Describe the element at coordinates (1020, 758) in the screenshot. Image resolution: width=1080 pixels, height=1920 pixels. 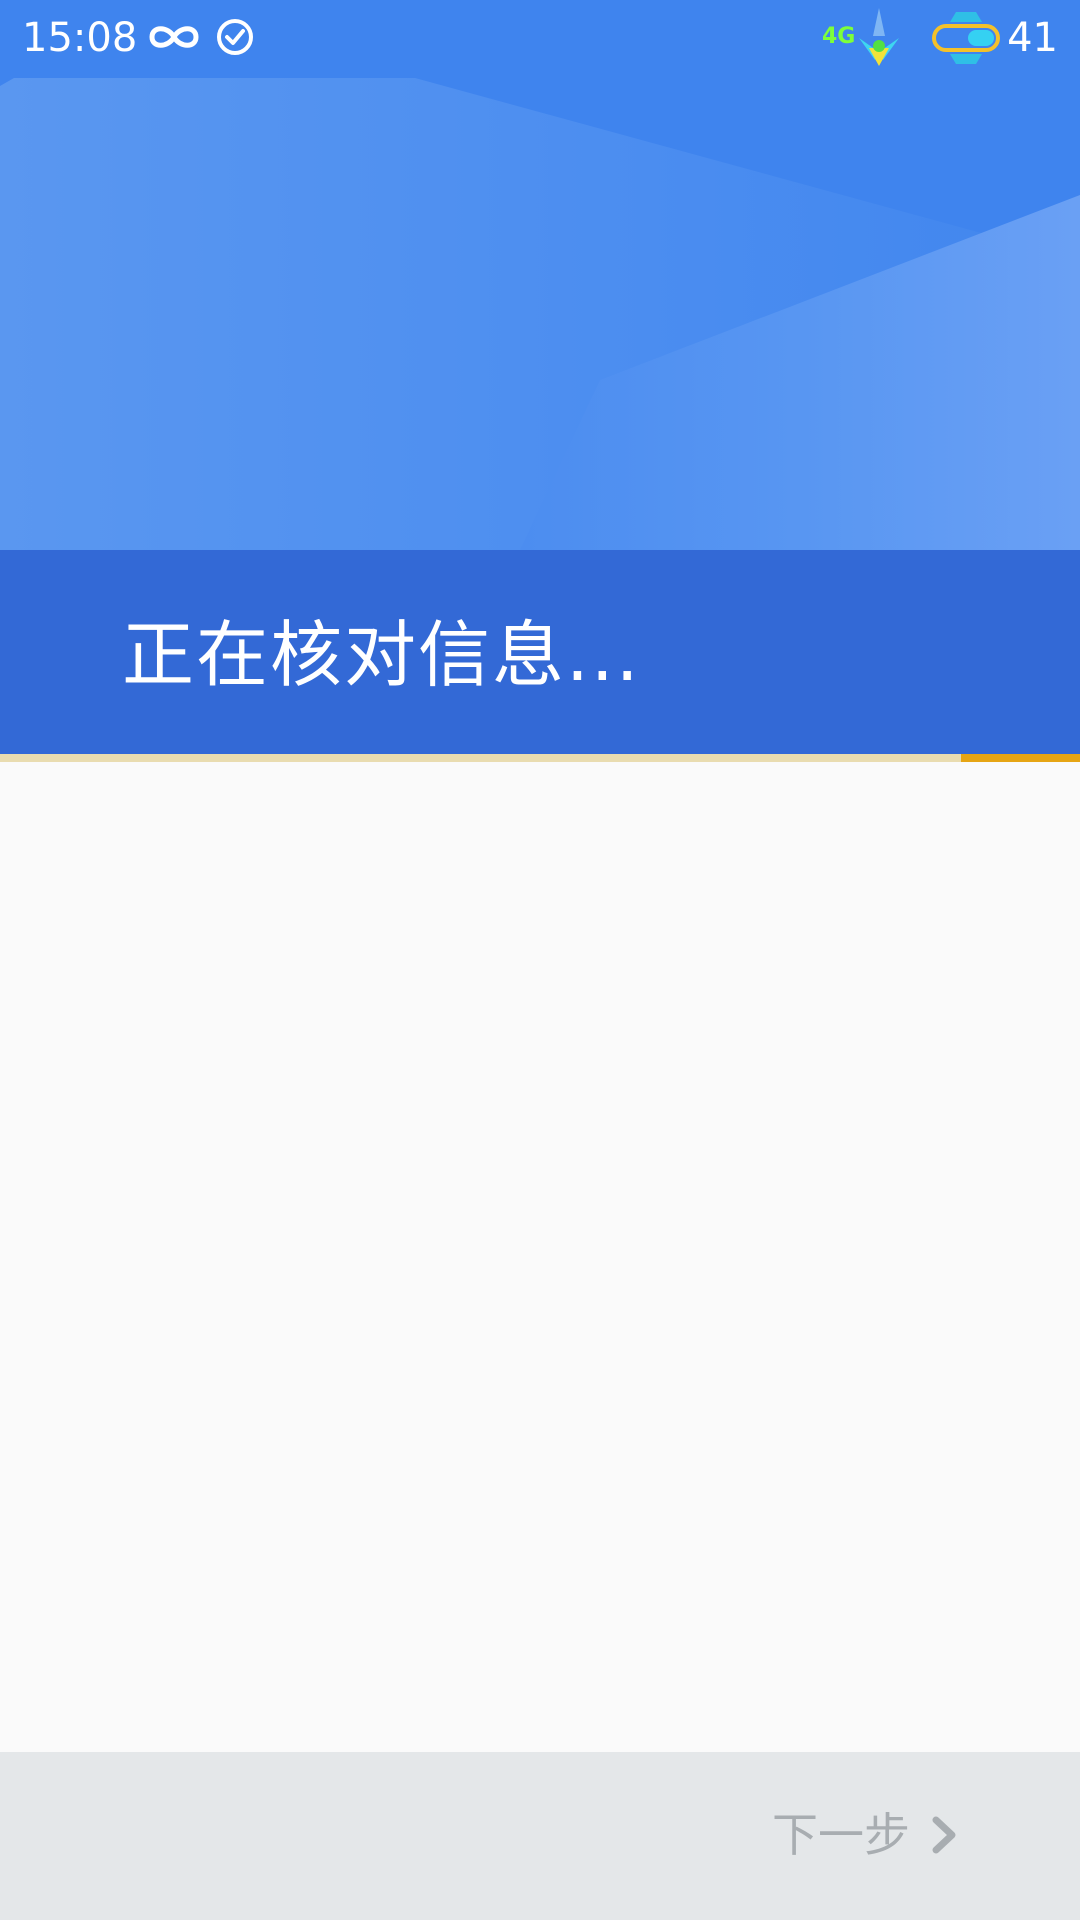
I see `progress-fill` at that location.